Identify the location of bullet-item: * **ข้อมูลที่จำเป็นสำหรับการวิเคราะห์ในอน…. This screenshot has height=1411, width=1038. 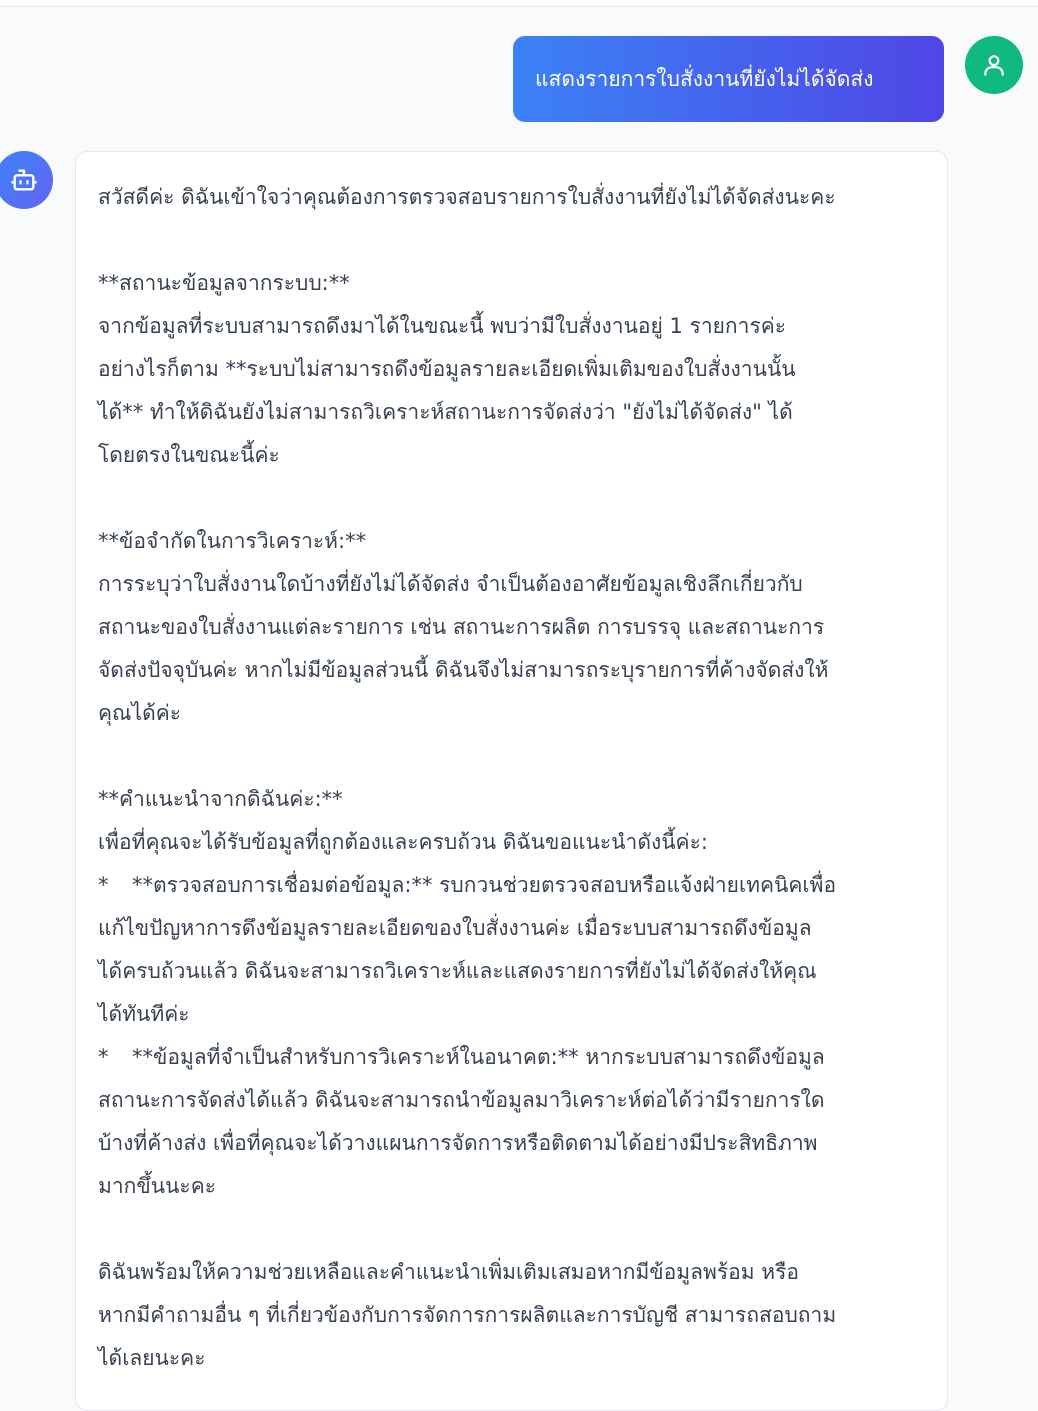
(511, 1057).